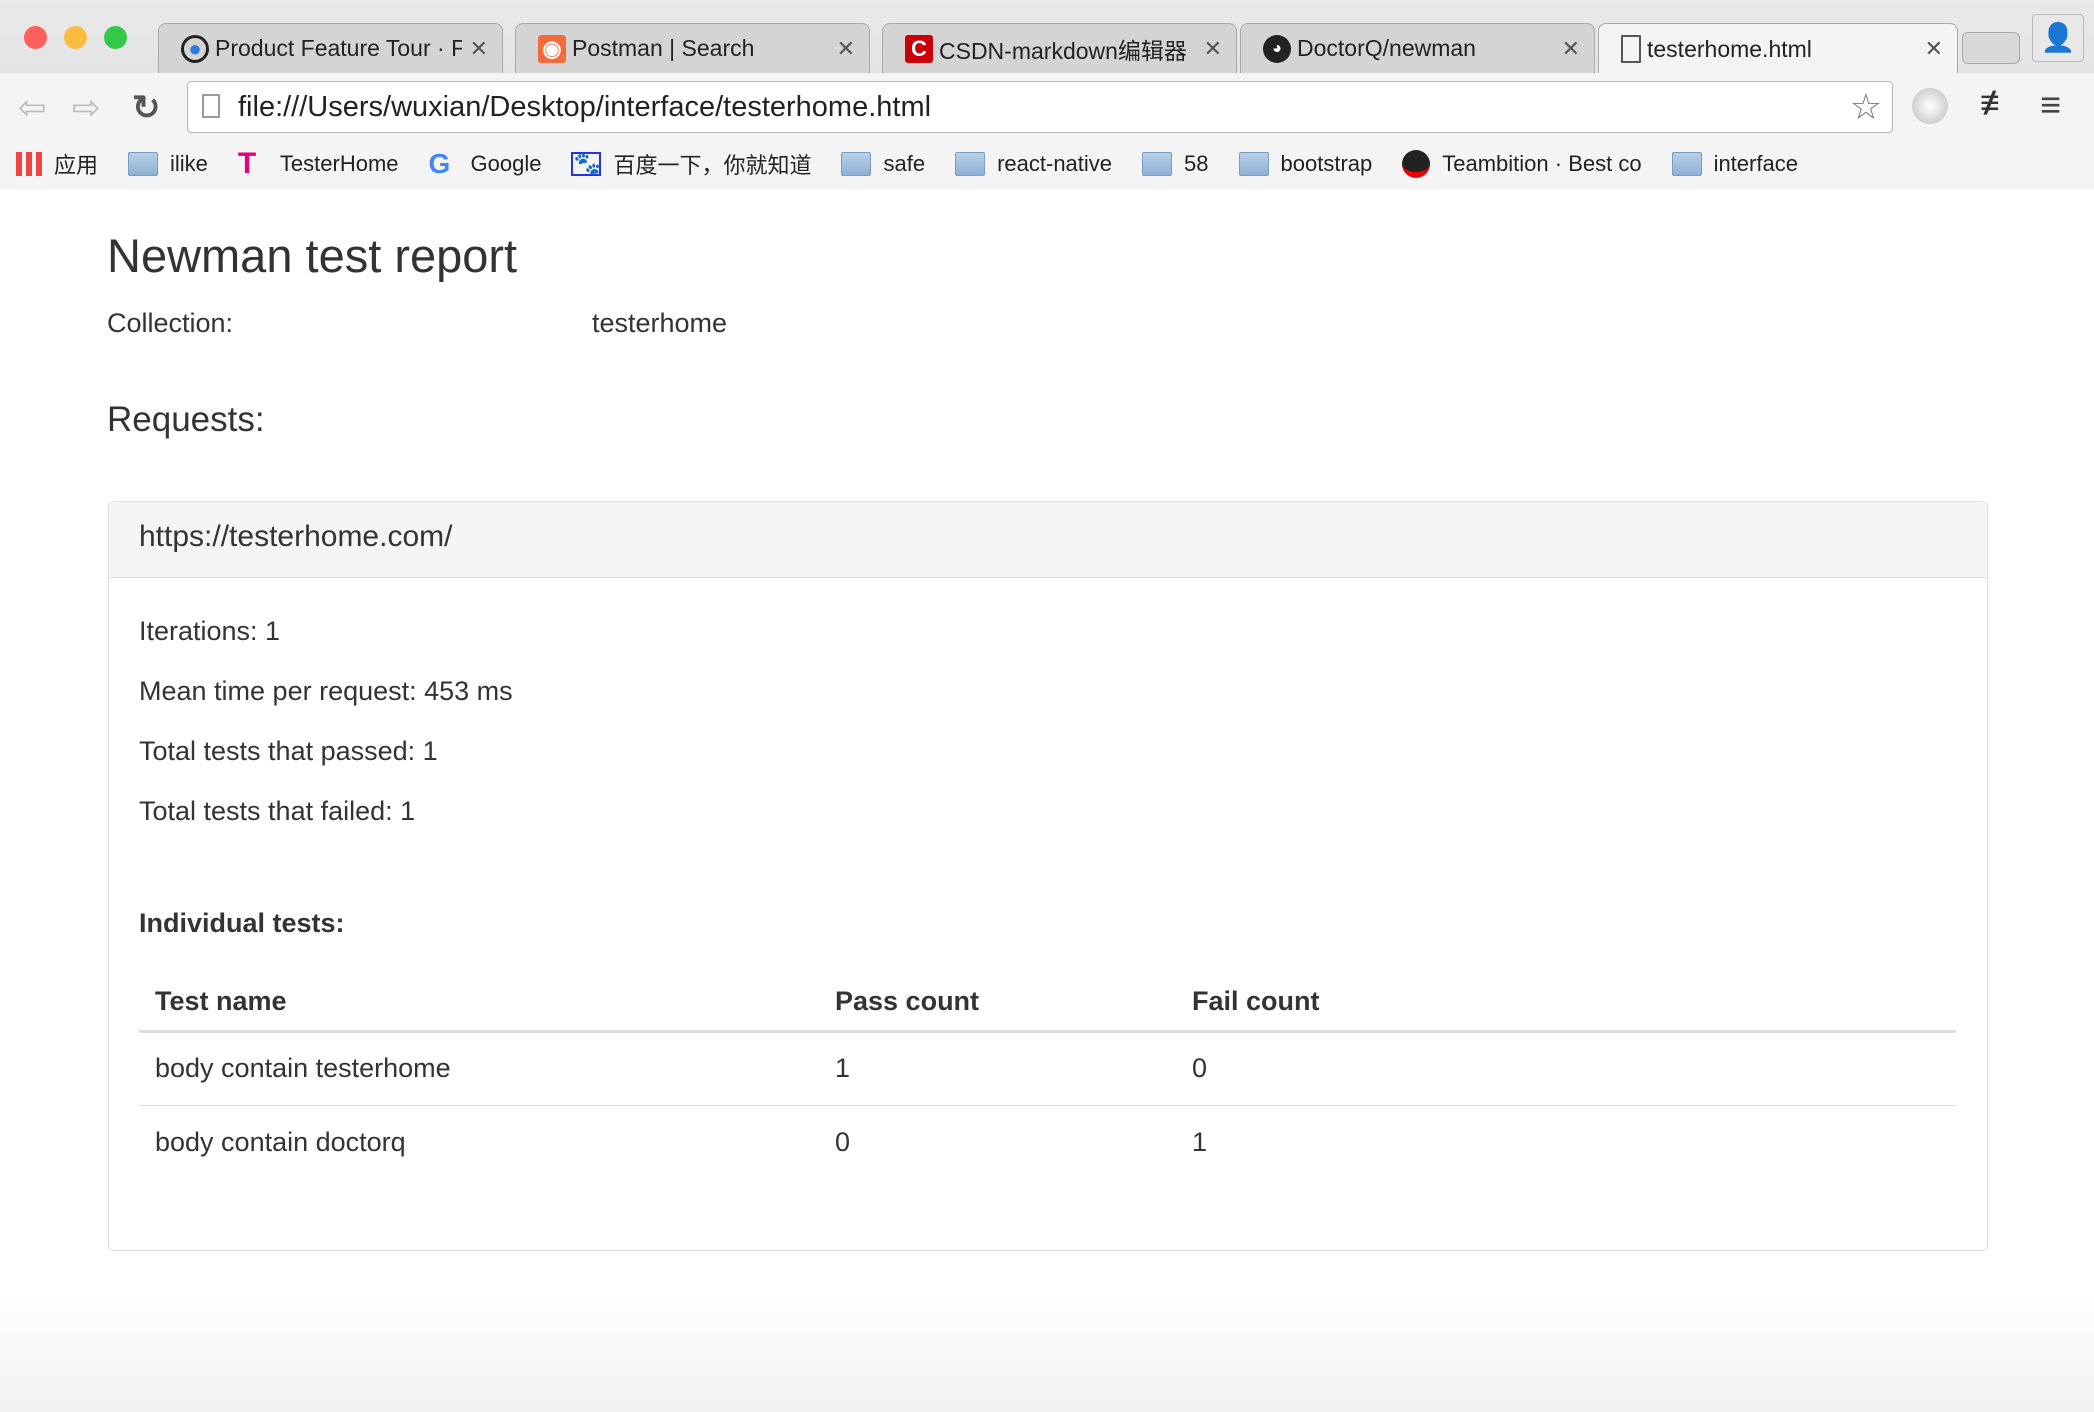  I want to click on column-header: Pass count, so click(997, 1003).